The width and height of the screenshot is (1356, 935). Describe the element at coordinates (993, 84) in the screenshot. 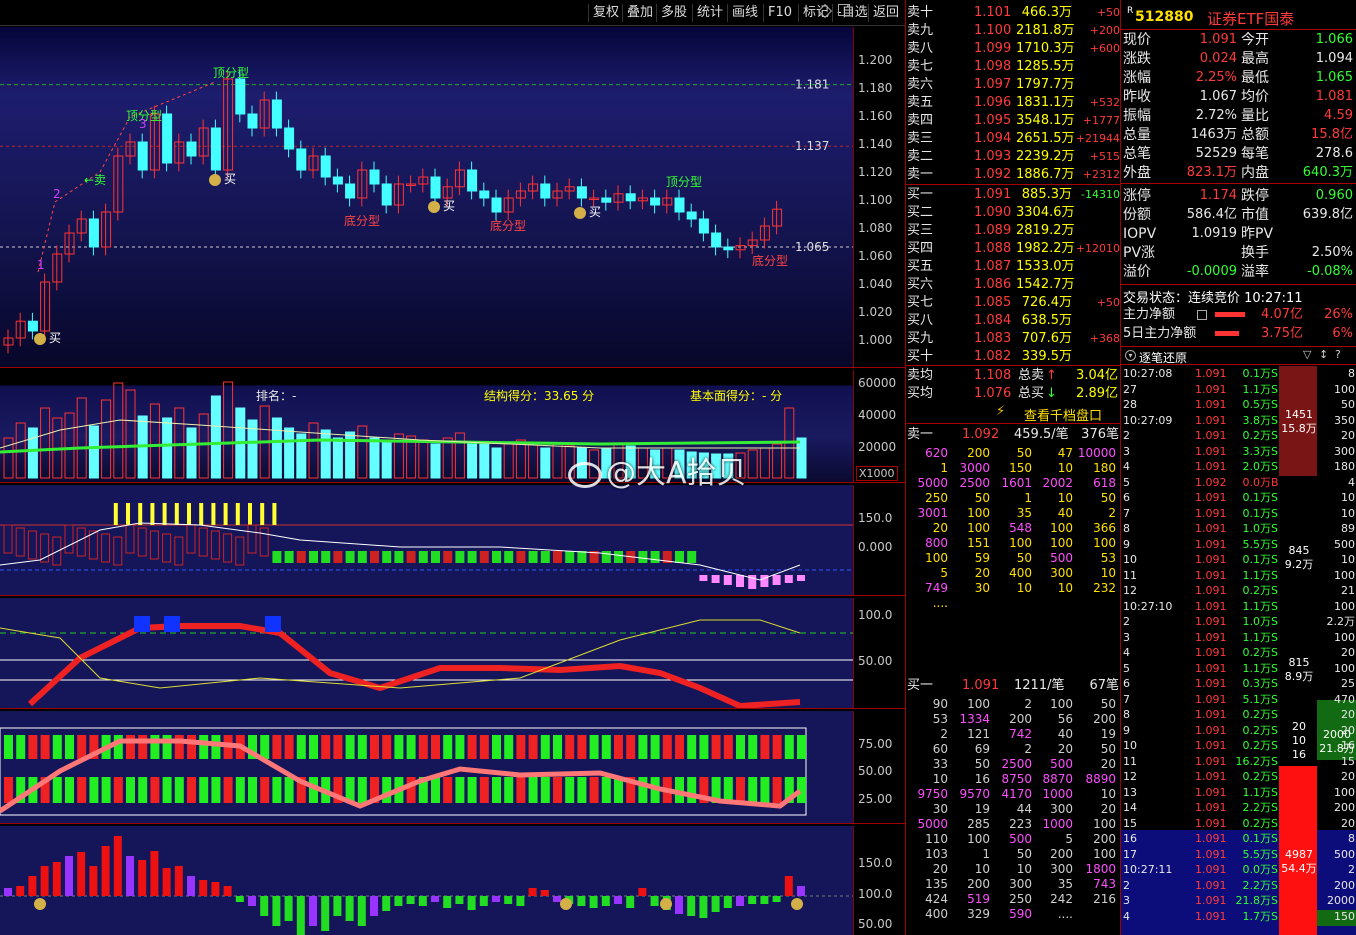

I see `ask-price: 1.097` at that location.